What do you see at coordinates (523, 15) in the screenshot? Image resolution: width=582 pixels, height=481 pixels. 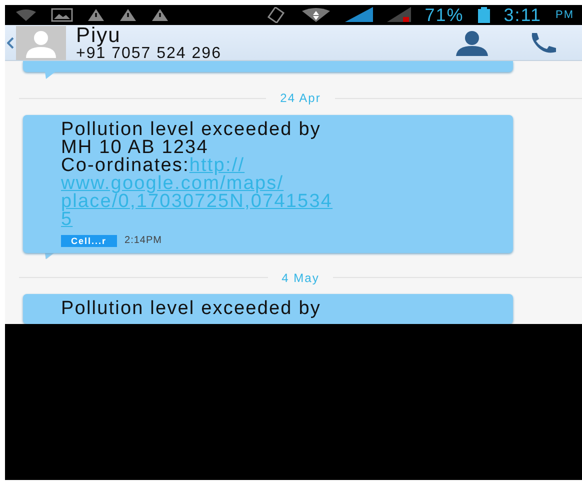 I see `clock-time: 3:11` at bounding box center [523, 15].